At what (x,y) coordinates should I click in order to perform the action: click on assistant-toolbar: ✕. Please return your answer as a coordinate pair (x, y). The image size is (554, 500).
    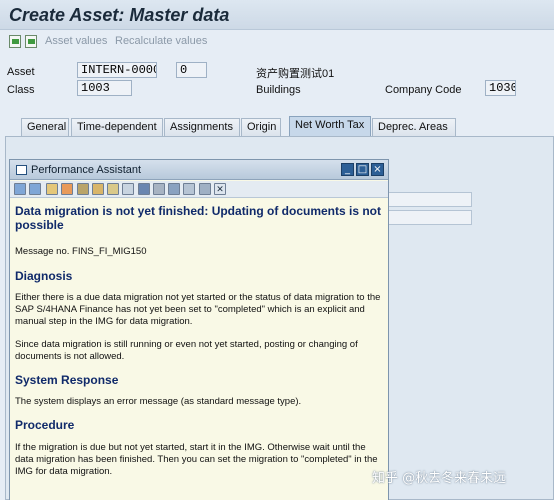
    Looking at the image, I should click on (199, 189).